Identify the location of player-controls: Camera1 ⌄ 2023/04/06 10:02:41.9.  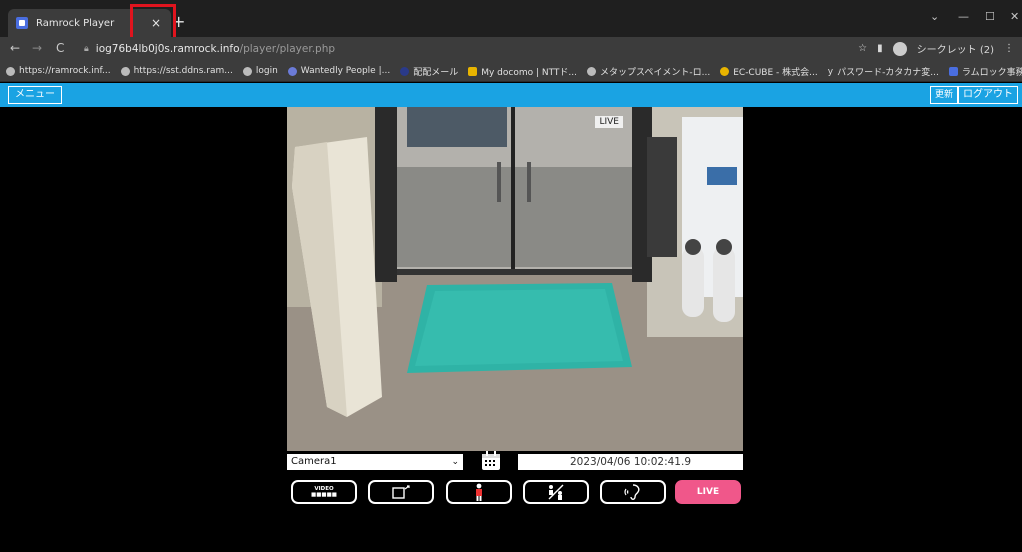
(515, 461).